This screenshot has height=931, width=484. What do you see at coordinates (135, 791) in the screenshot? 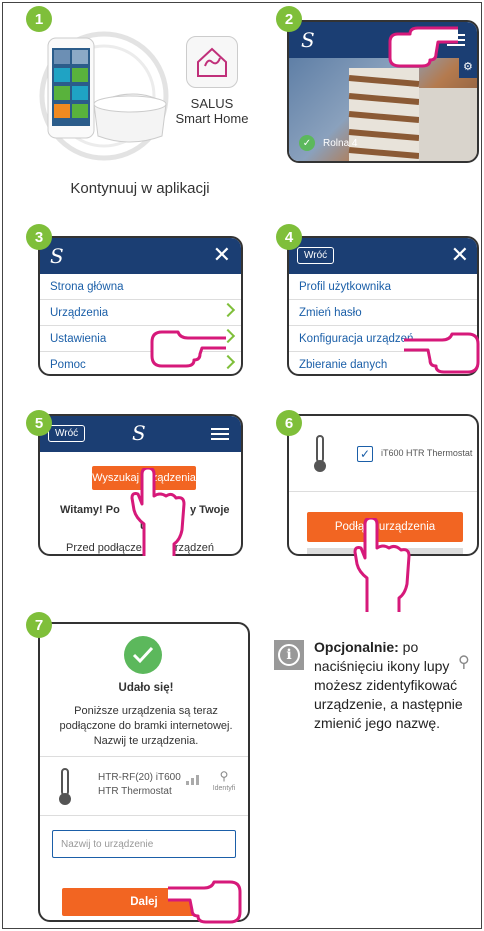
I see `device-label-line2: HTR Thermostat` at bounding box center [135, 791].